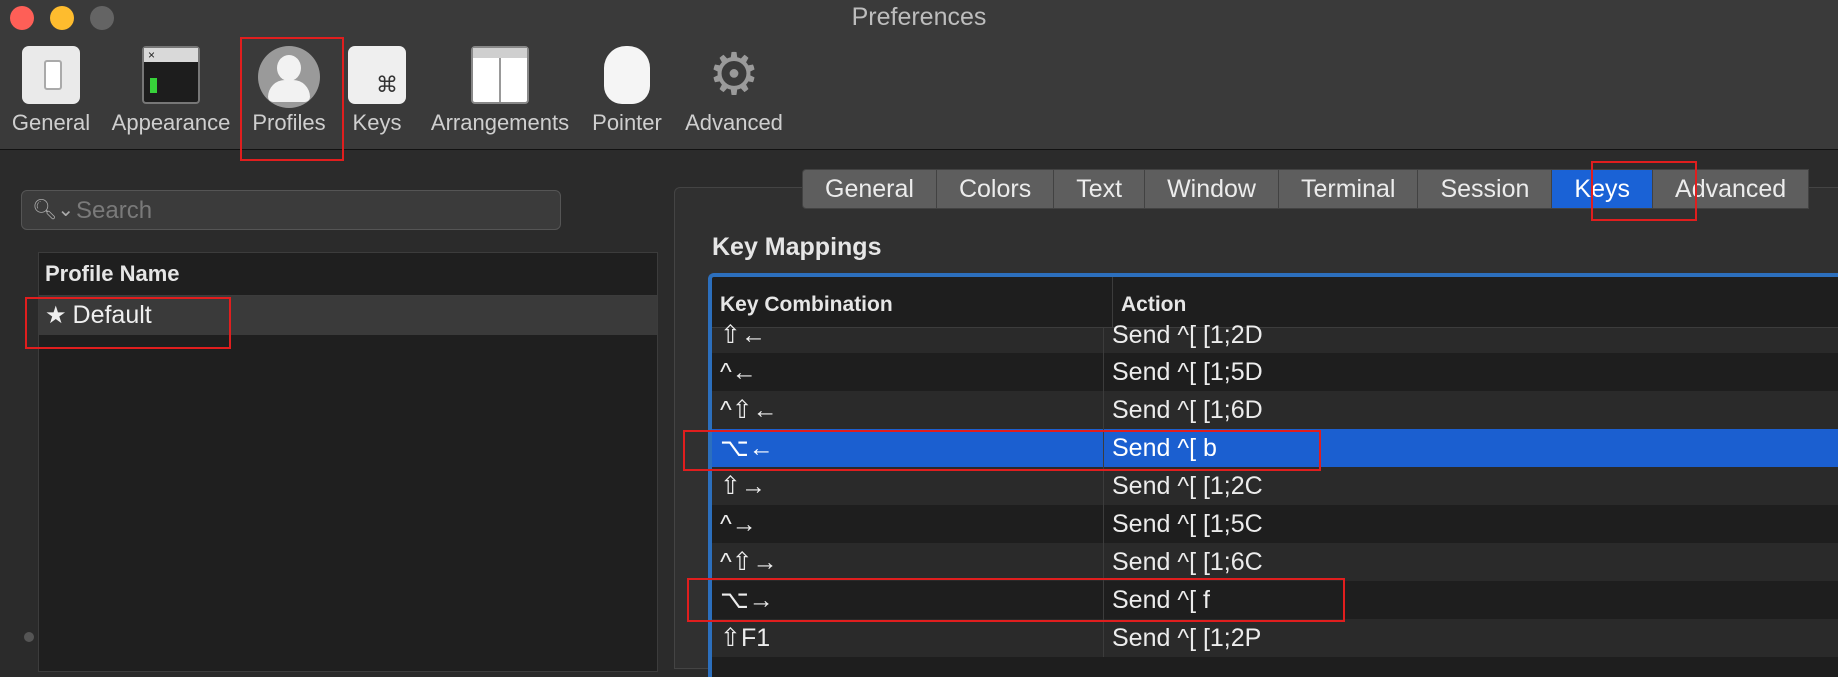  What do you see at coordinates (292, 99) in the screenshot?
I see `profiles-highlight-box` at bounding box center [292, 99].